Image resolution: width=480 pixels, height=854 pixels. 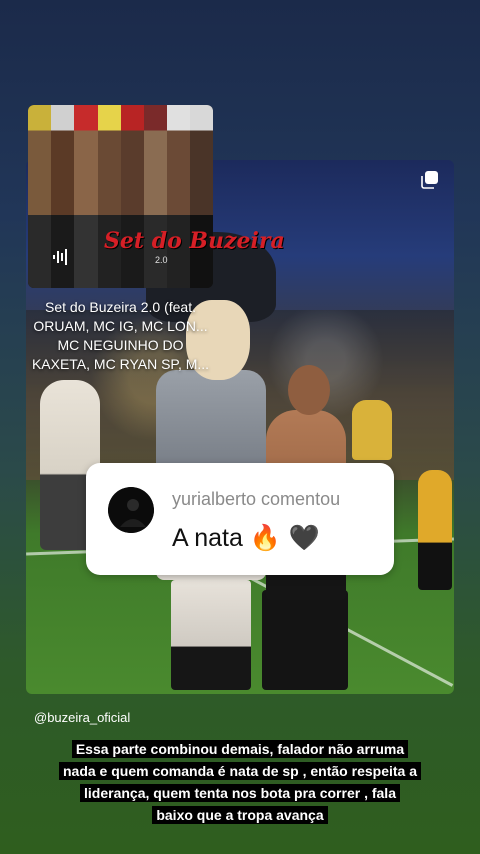 I want to click on copy-icon, so click(x=430, y=180).